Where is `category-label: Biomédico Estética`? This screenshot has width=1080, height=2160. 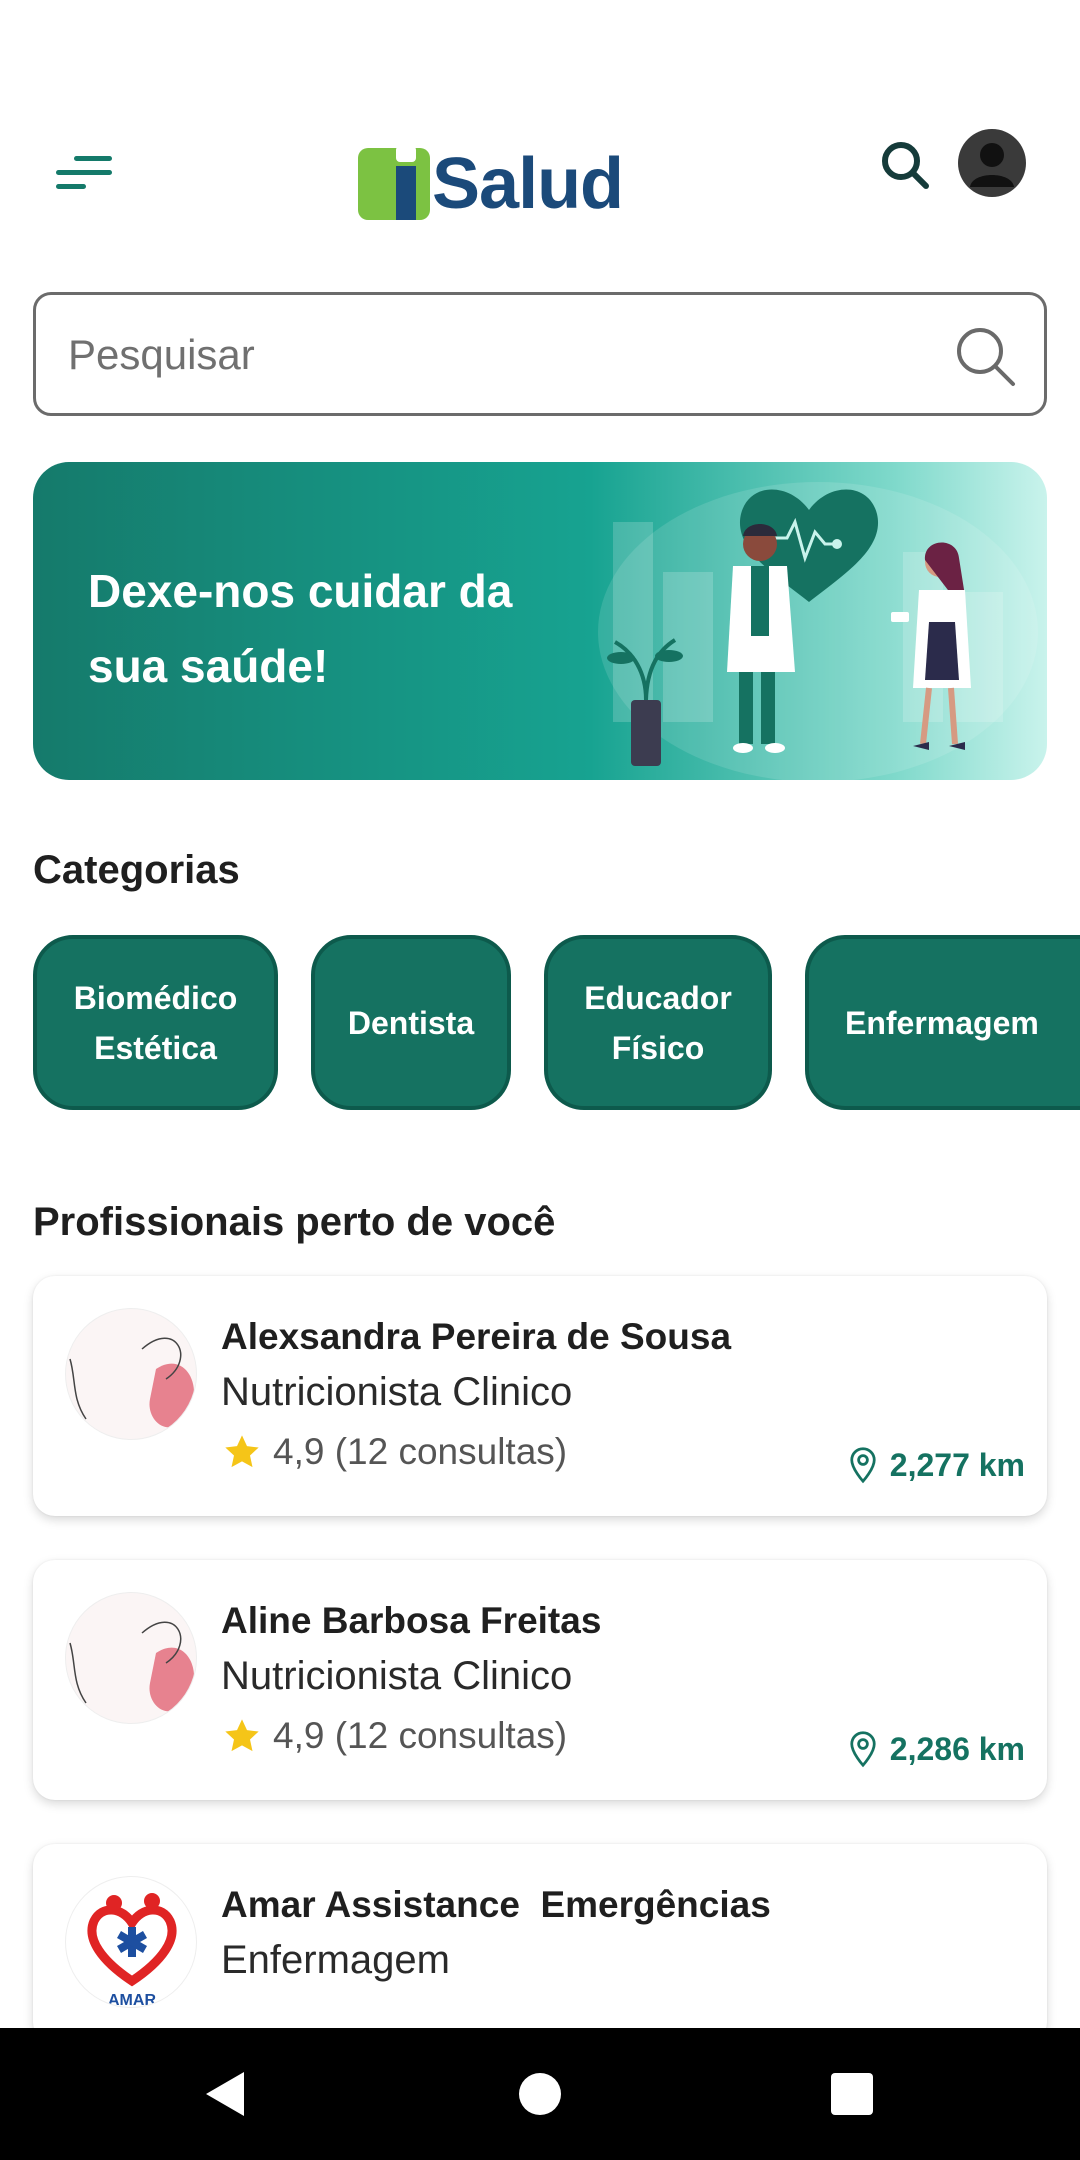
category-label: Biomédico Estética is located at coordinates (155, 1022).